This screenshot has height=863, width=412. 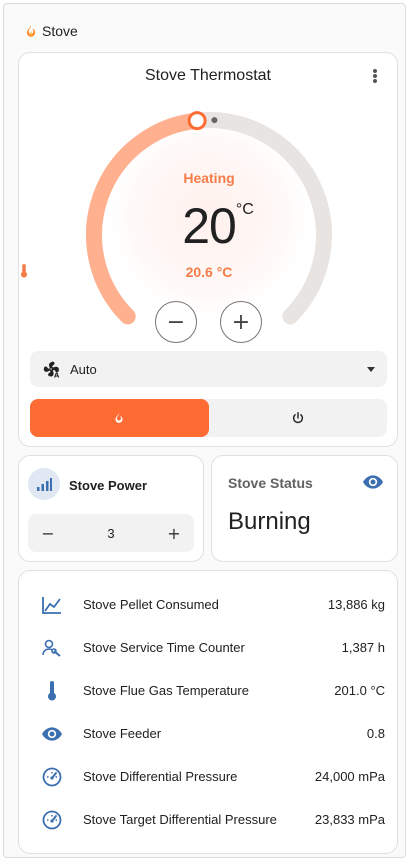 I want to click on sensor-row-pellet: Stove Pellet Consumed 13,886 kg, so click(x=209, y=604).